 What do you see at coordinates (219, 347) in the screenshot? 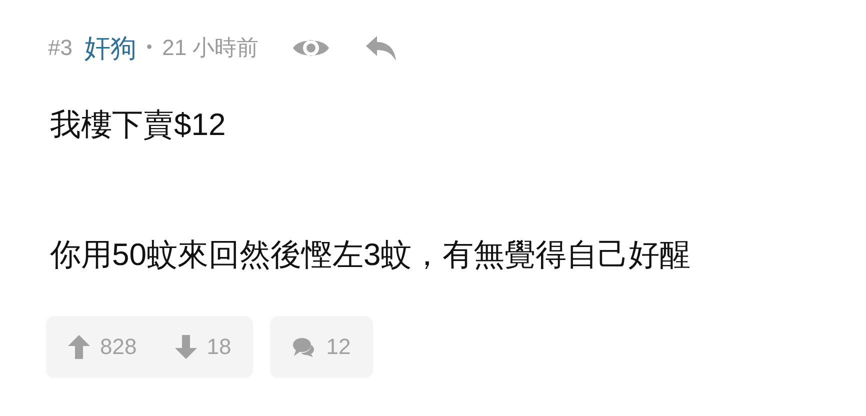
I see `downvote-count: 18` at bounding box center [219, 347].